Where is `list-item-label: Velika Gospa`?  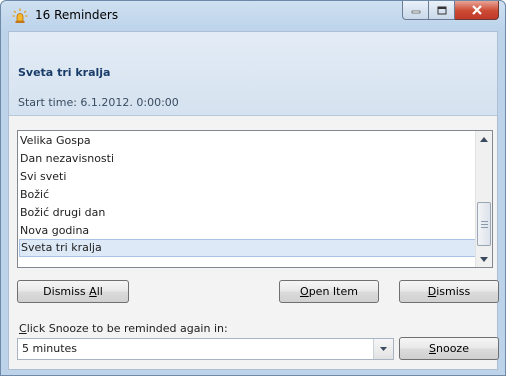 list-item-label: Velika Gospa is located at coordinates (55, 140).